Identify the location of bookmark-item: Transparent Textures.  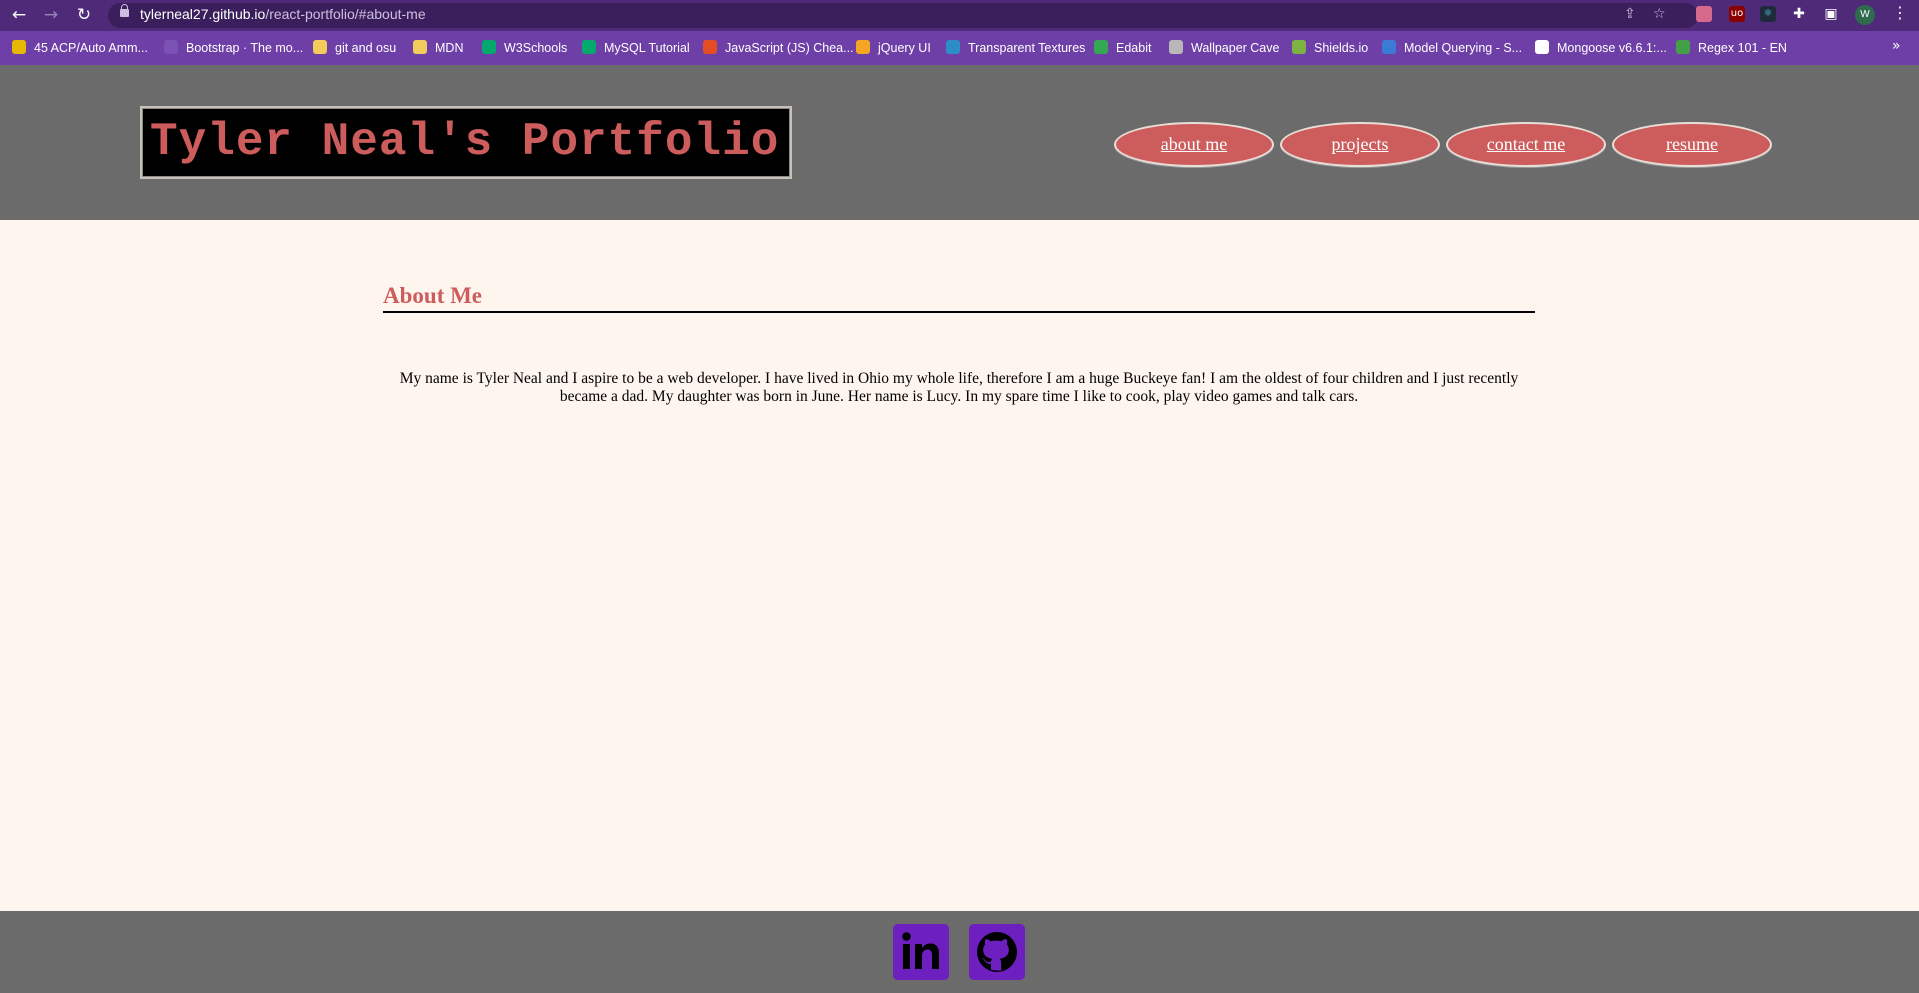
(1015, 48).